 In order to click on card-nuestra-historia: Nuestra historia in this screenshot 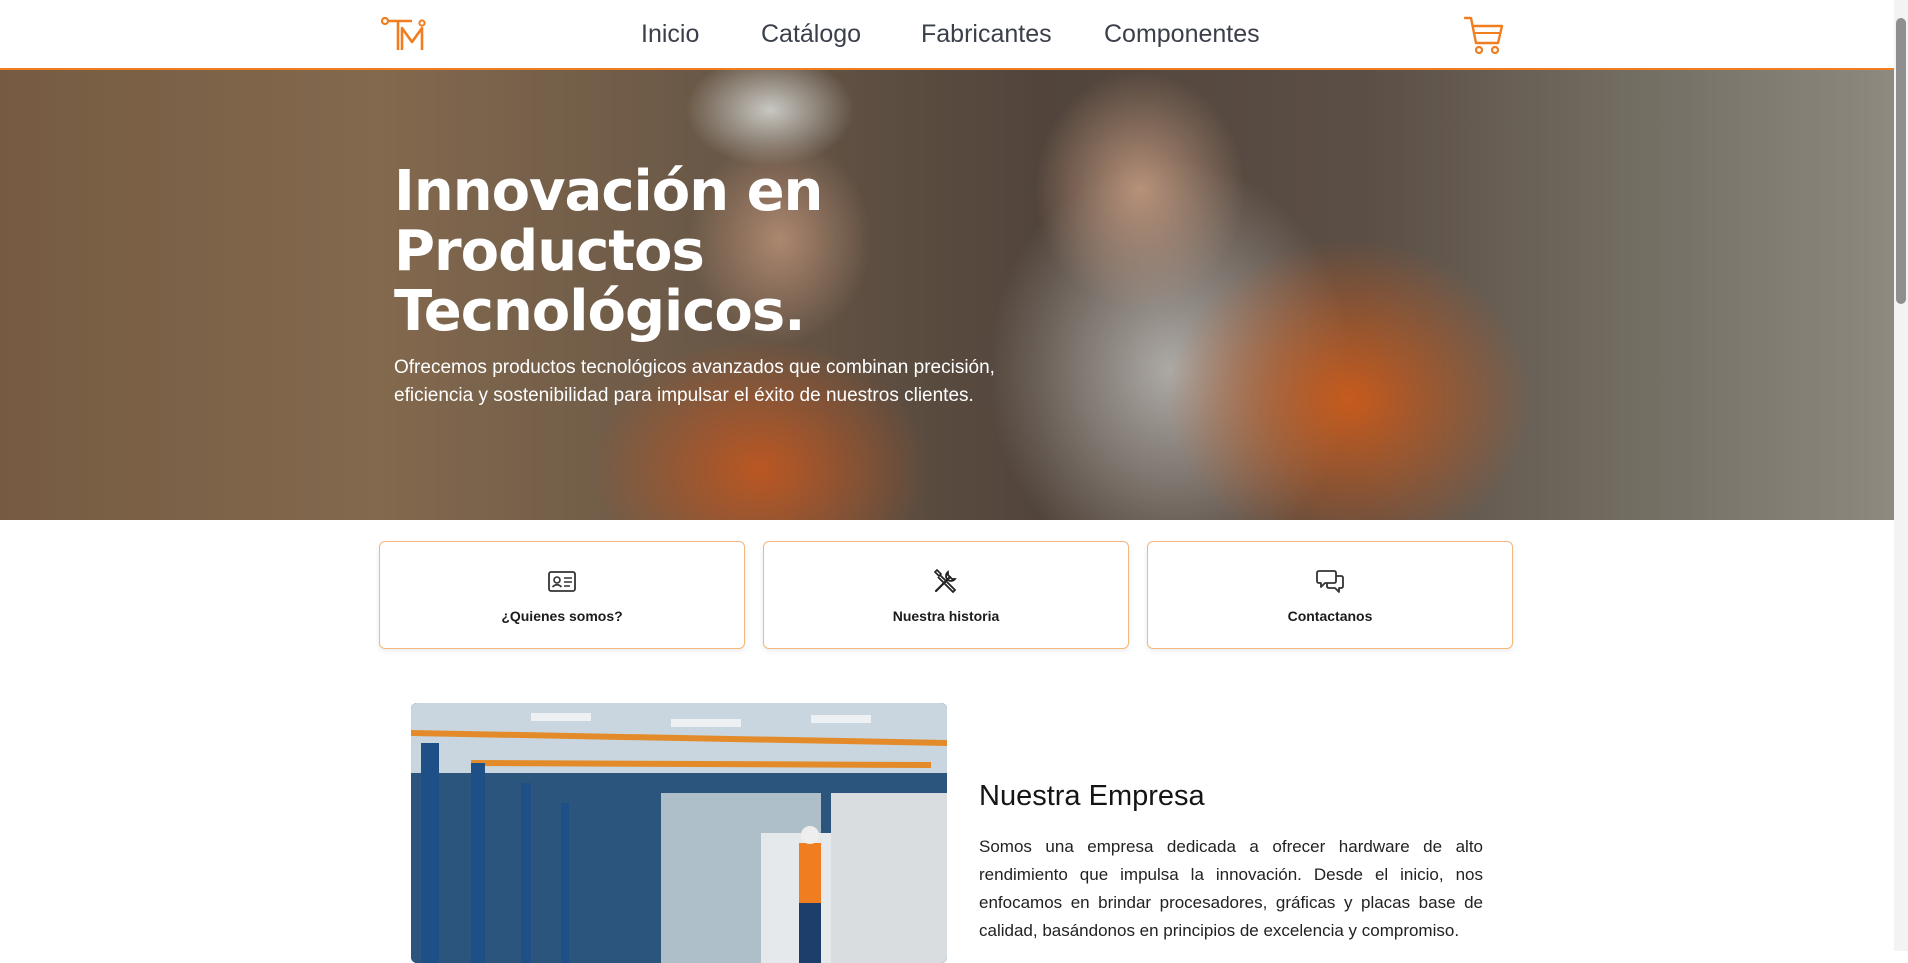, I will do `click(946, 595)`.